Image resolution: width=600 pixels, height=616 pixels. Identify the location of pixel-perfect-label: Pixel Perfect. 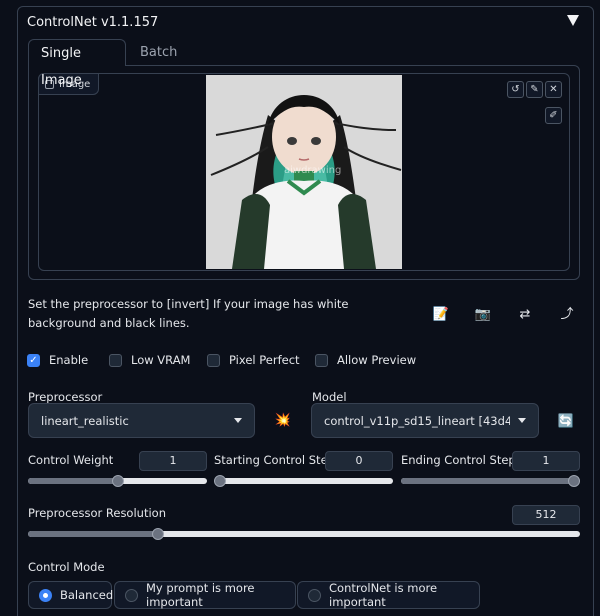
(264, 360).